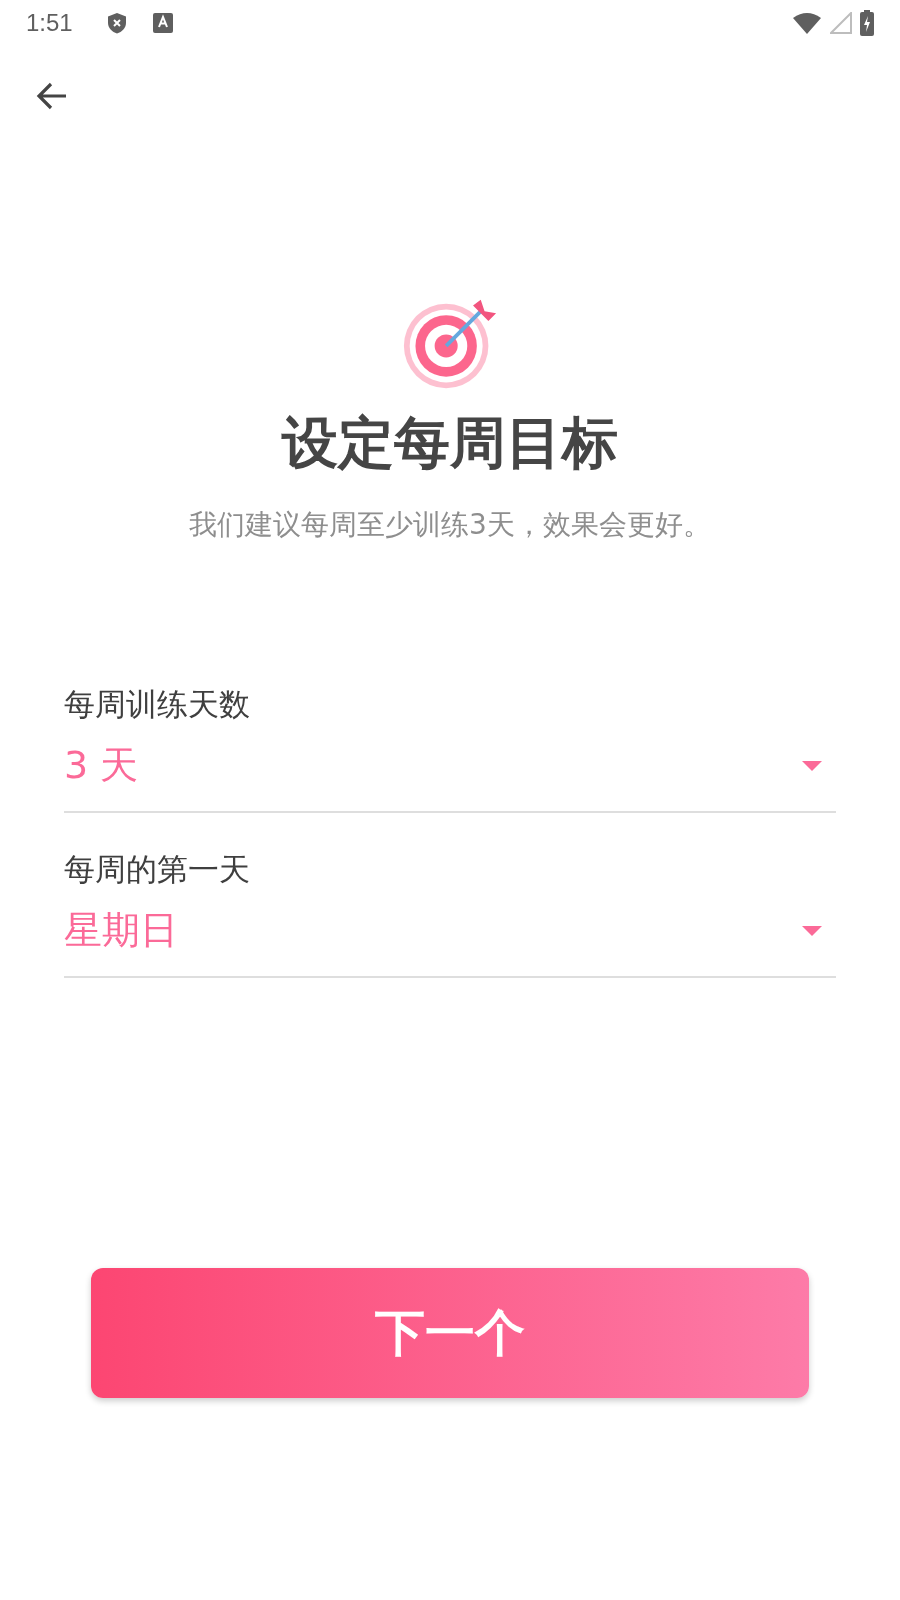  What do you see at coordinates (867, 23) in the screenshot?
I see `battery-icon` at bounding box center [867, 23].